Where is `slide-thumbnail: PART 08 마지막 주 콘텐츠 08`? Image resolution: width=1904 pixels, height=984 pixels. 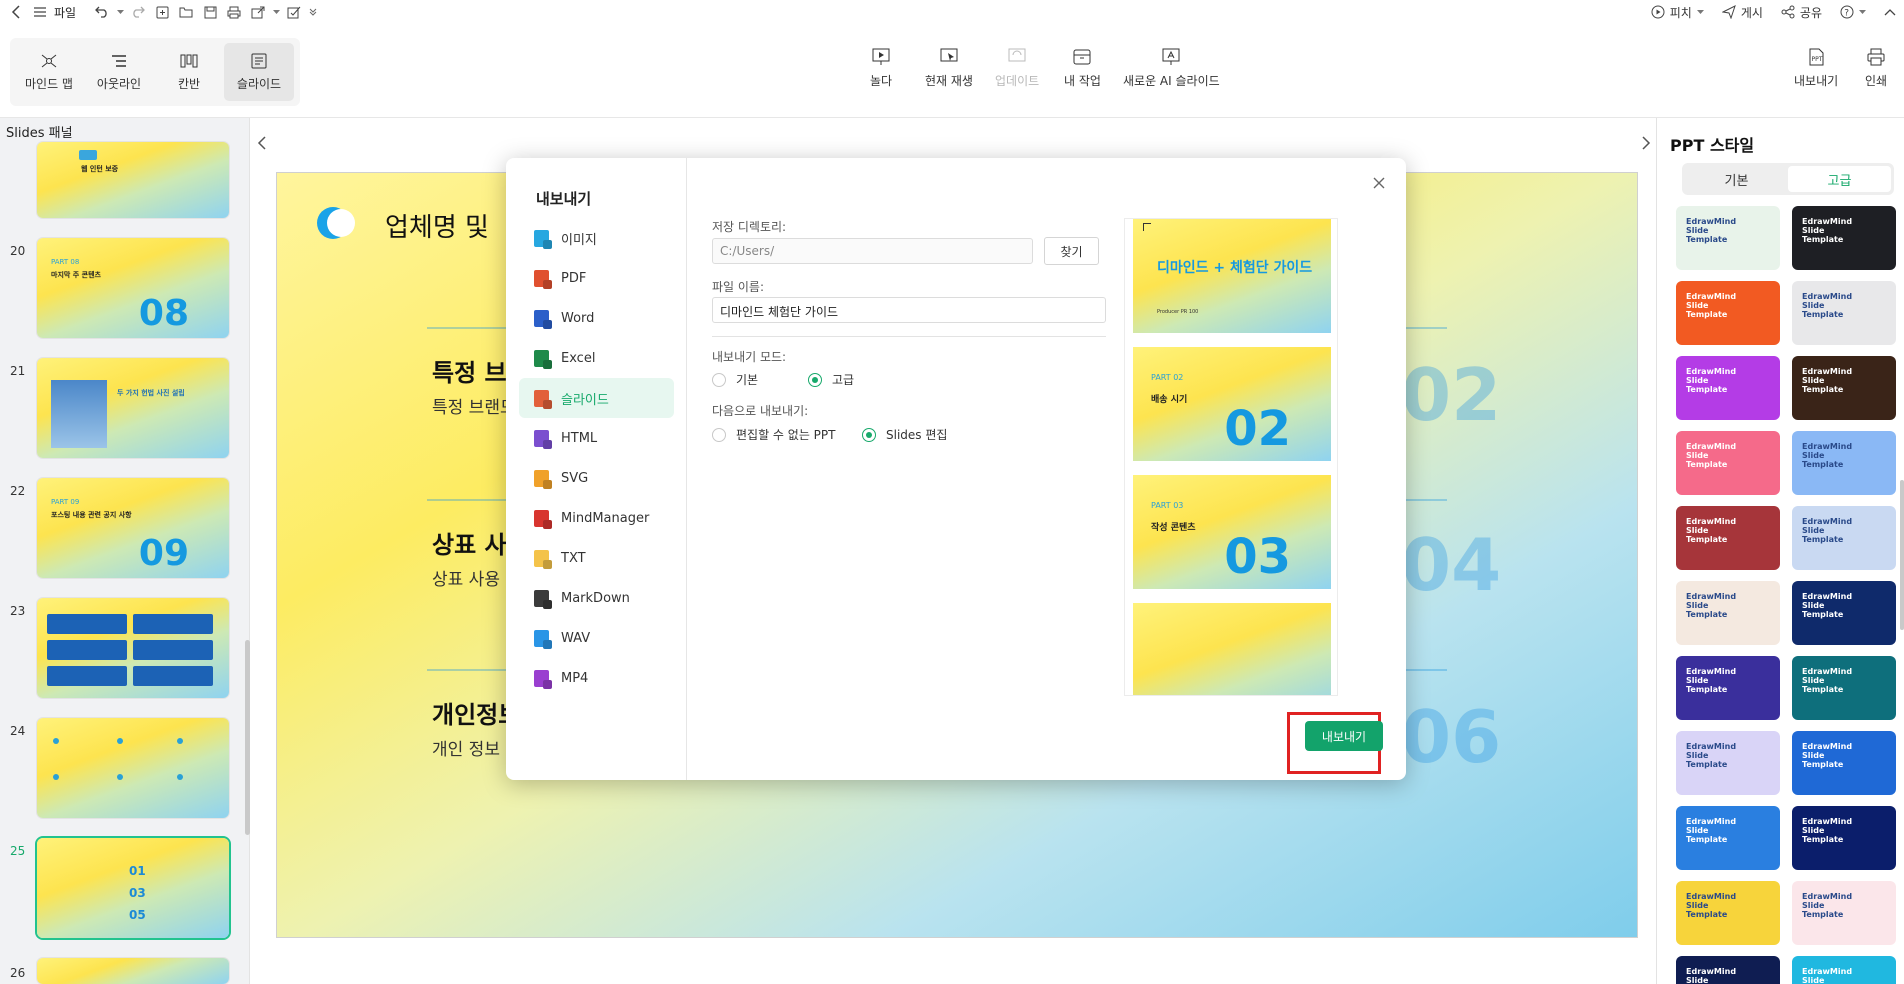 slide-thumbnail: PART 08 마지막 주 콘텐츠 08 is located at coordinates (133, 288).